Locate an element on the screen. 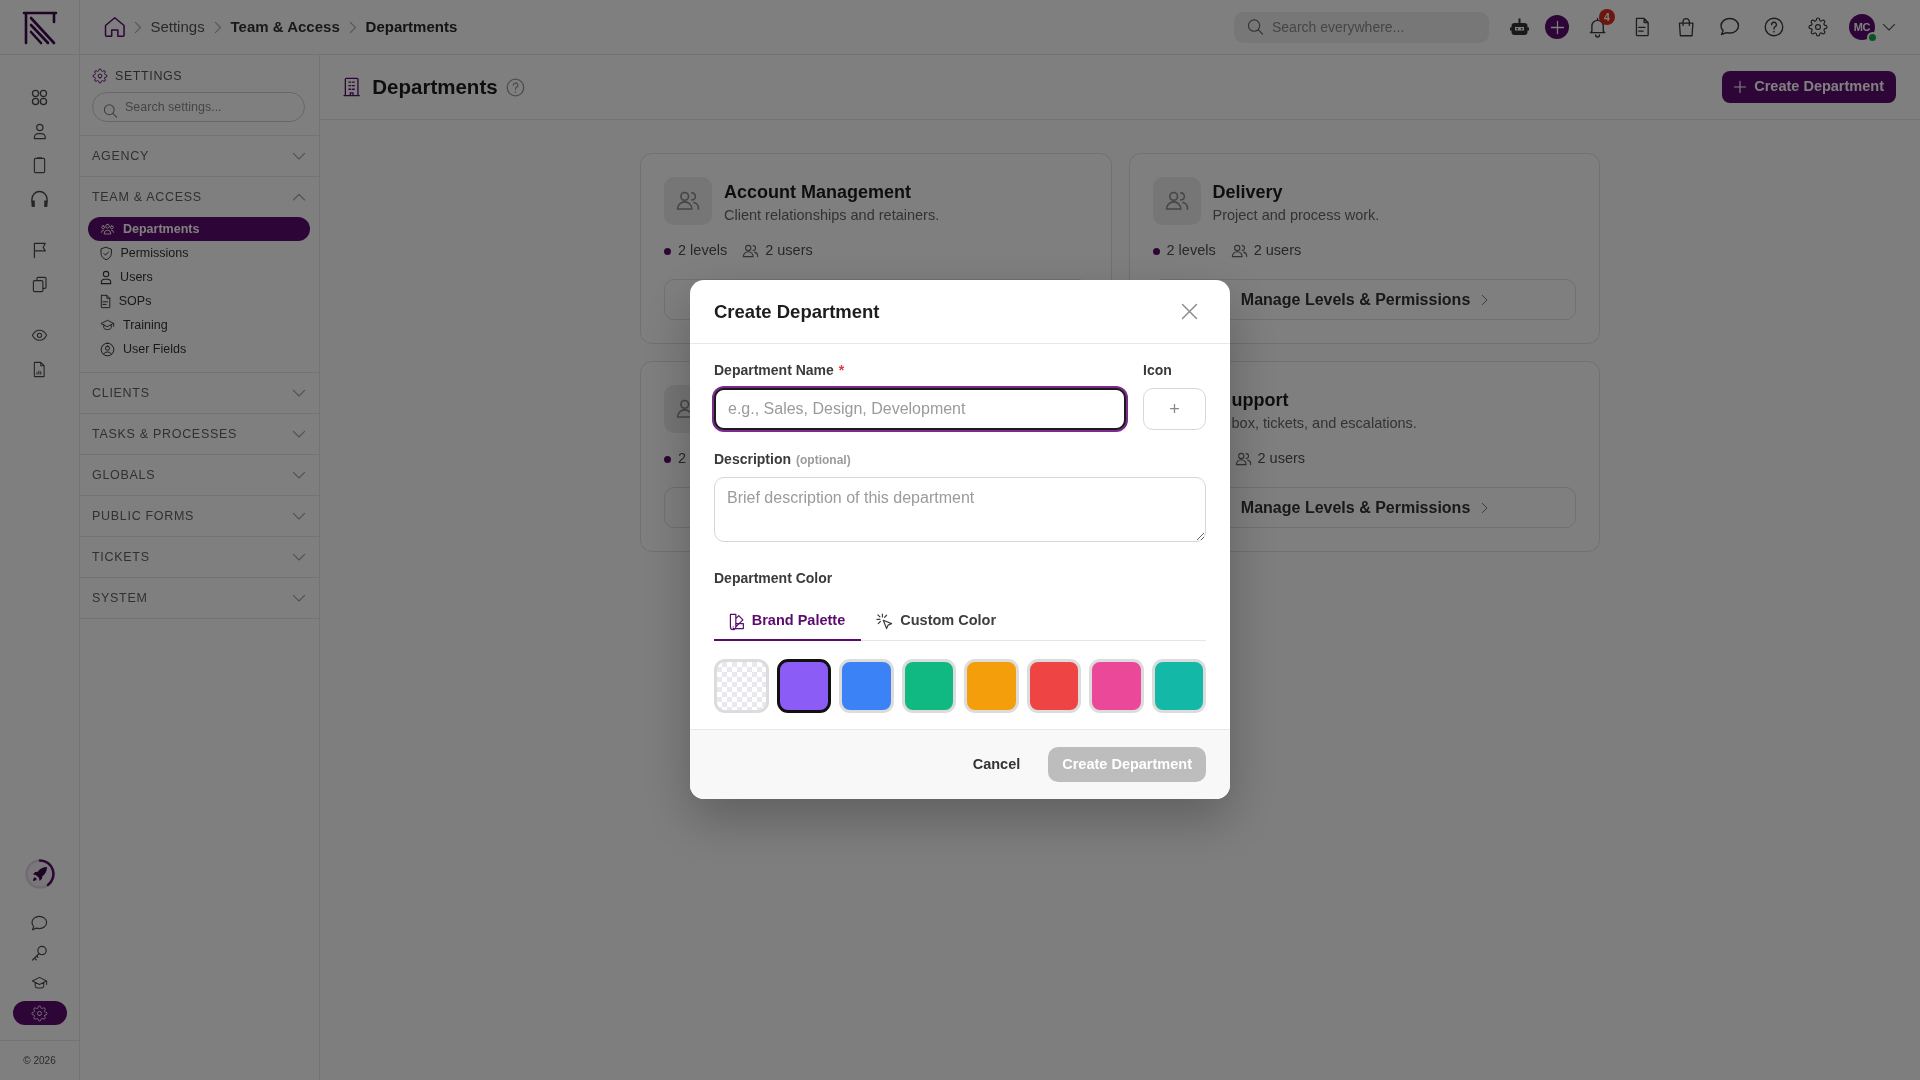 The image size is (1920, 1080). settings-nav-item: SOPs is located at coordinates (199, 301).